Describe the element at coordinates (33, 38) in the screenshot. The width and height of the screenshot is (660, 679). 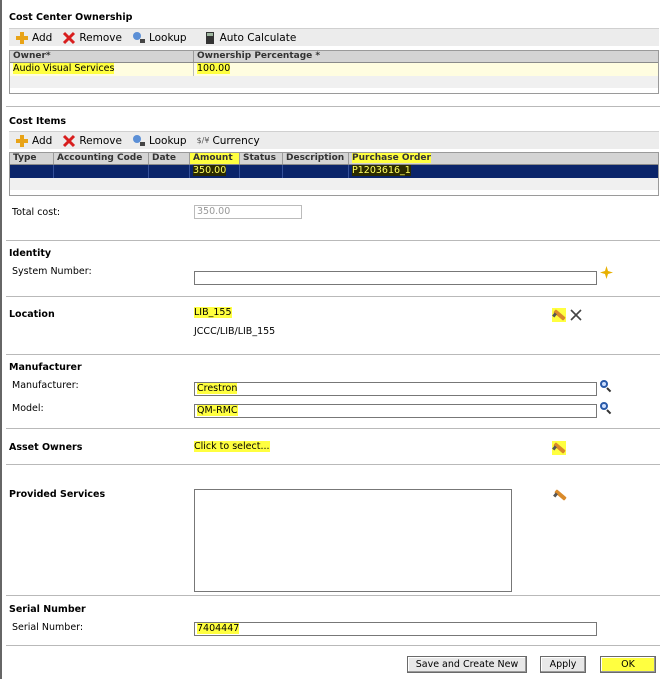
I see `ownership-add-button: Add` at that location.